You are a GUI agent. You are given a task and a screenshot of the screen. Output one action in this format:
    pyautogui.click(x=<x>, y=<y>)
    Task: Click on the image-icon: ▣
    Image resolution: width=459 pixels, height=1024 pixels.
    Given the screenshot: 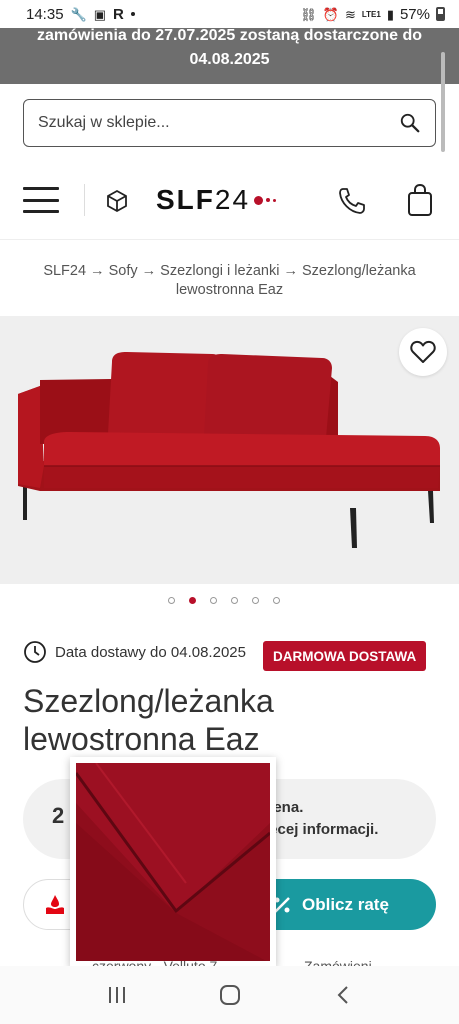 What is the action you would take?
    pyautogui.click(x=100, y=14)
    